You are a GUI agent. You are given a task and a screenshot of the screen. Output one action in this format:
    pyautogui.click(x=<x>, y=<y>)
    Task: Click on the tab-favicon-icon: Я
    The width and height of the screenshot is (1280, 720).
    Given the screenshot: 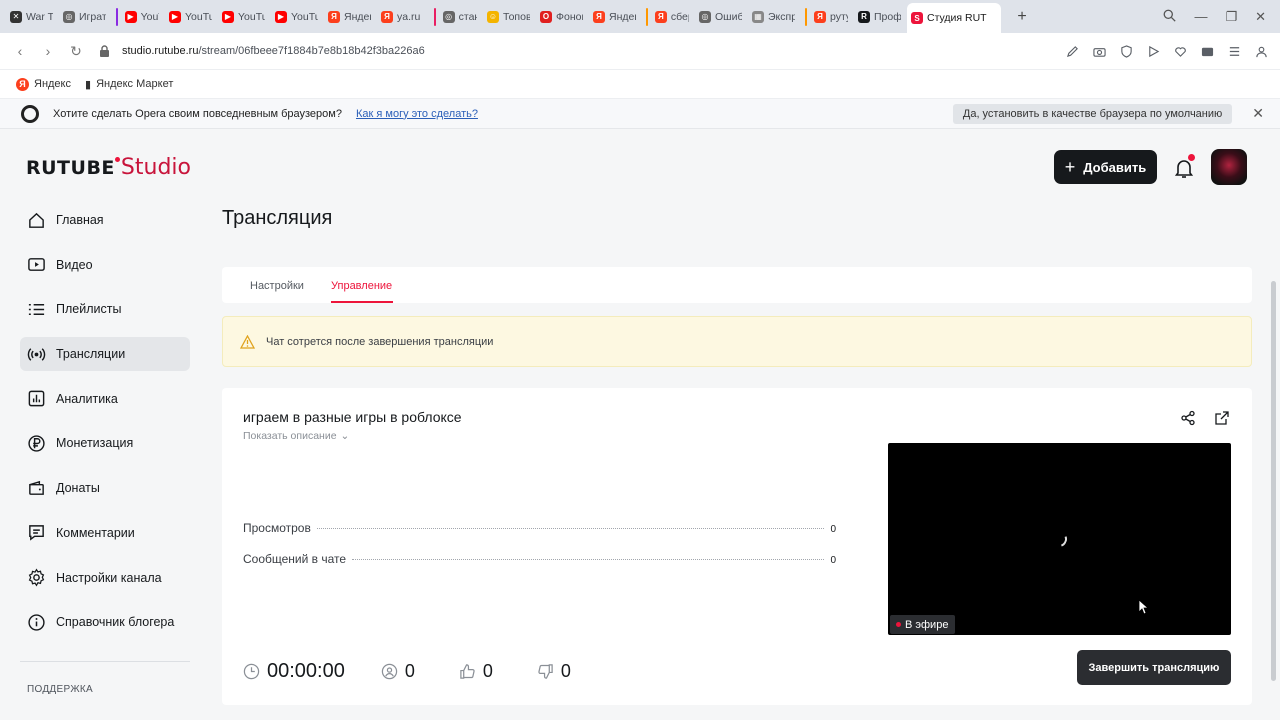 What is the action you would take?
    pyautogui.click(x=599, y=16)
    